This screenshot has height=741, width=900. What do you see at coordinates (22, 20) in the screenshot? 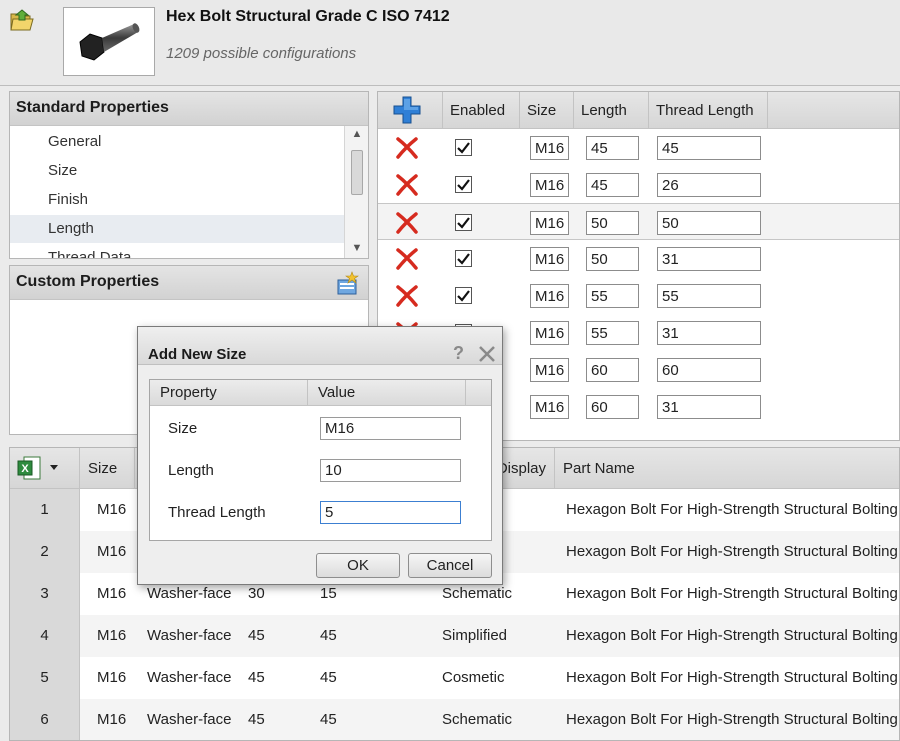
I see `open-folder-icon` at bounding box center [22, 20].